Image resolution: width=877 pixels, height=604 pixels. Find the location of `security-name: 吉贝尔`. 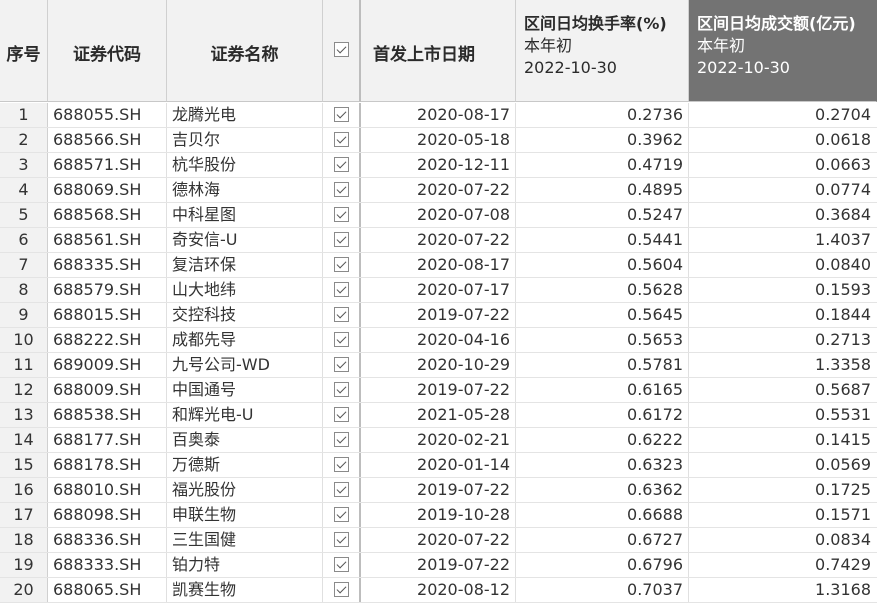

security-name: 吉贝尔 is located at coordinates (245, 140).